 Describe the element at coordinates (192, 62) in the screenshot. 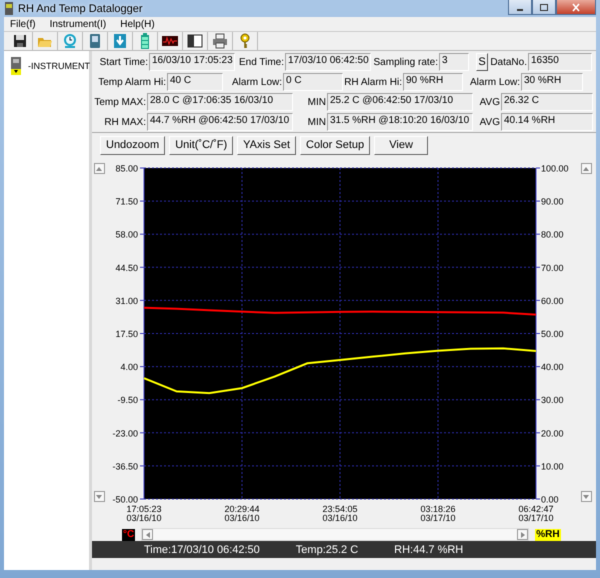

I see `value-field: 16/03/10 17:05:23` at that location.